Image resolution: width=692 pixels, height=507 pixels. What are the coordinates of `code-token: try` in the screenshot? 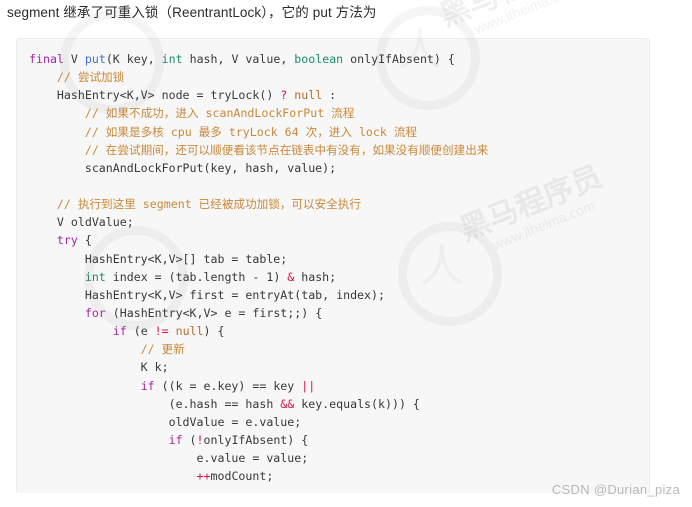 It's located at (67, 240).